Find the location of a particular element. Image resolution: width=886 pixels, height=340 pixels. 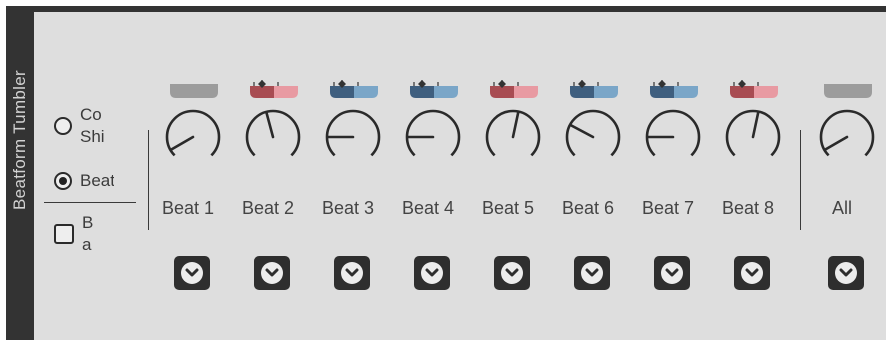

radio-button-selected is located at coordinates (63, 181).